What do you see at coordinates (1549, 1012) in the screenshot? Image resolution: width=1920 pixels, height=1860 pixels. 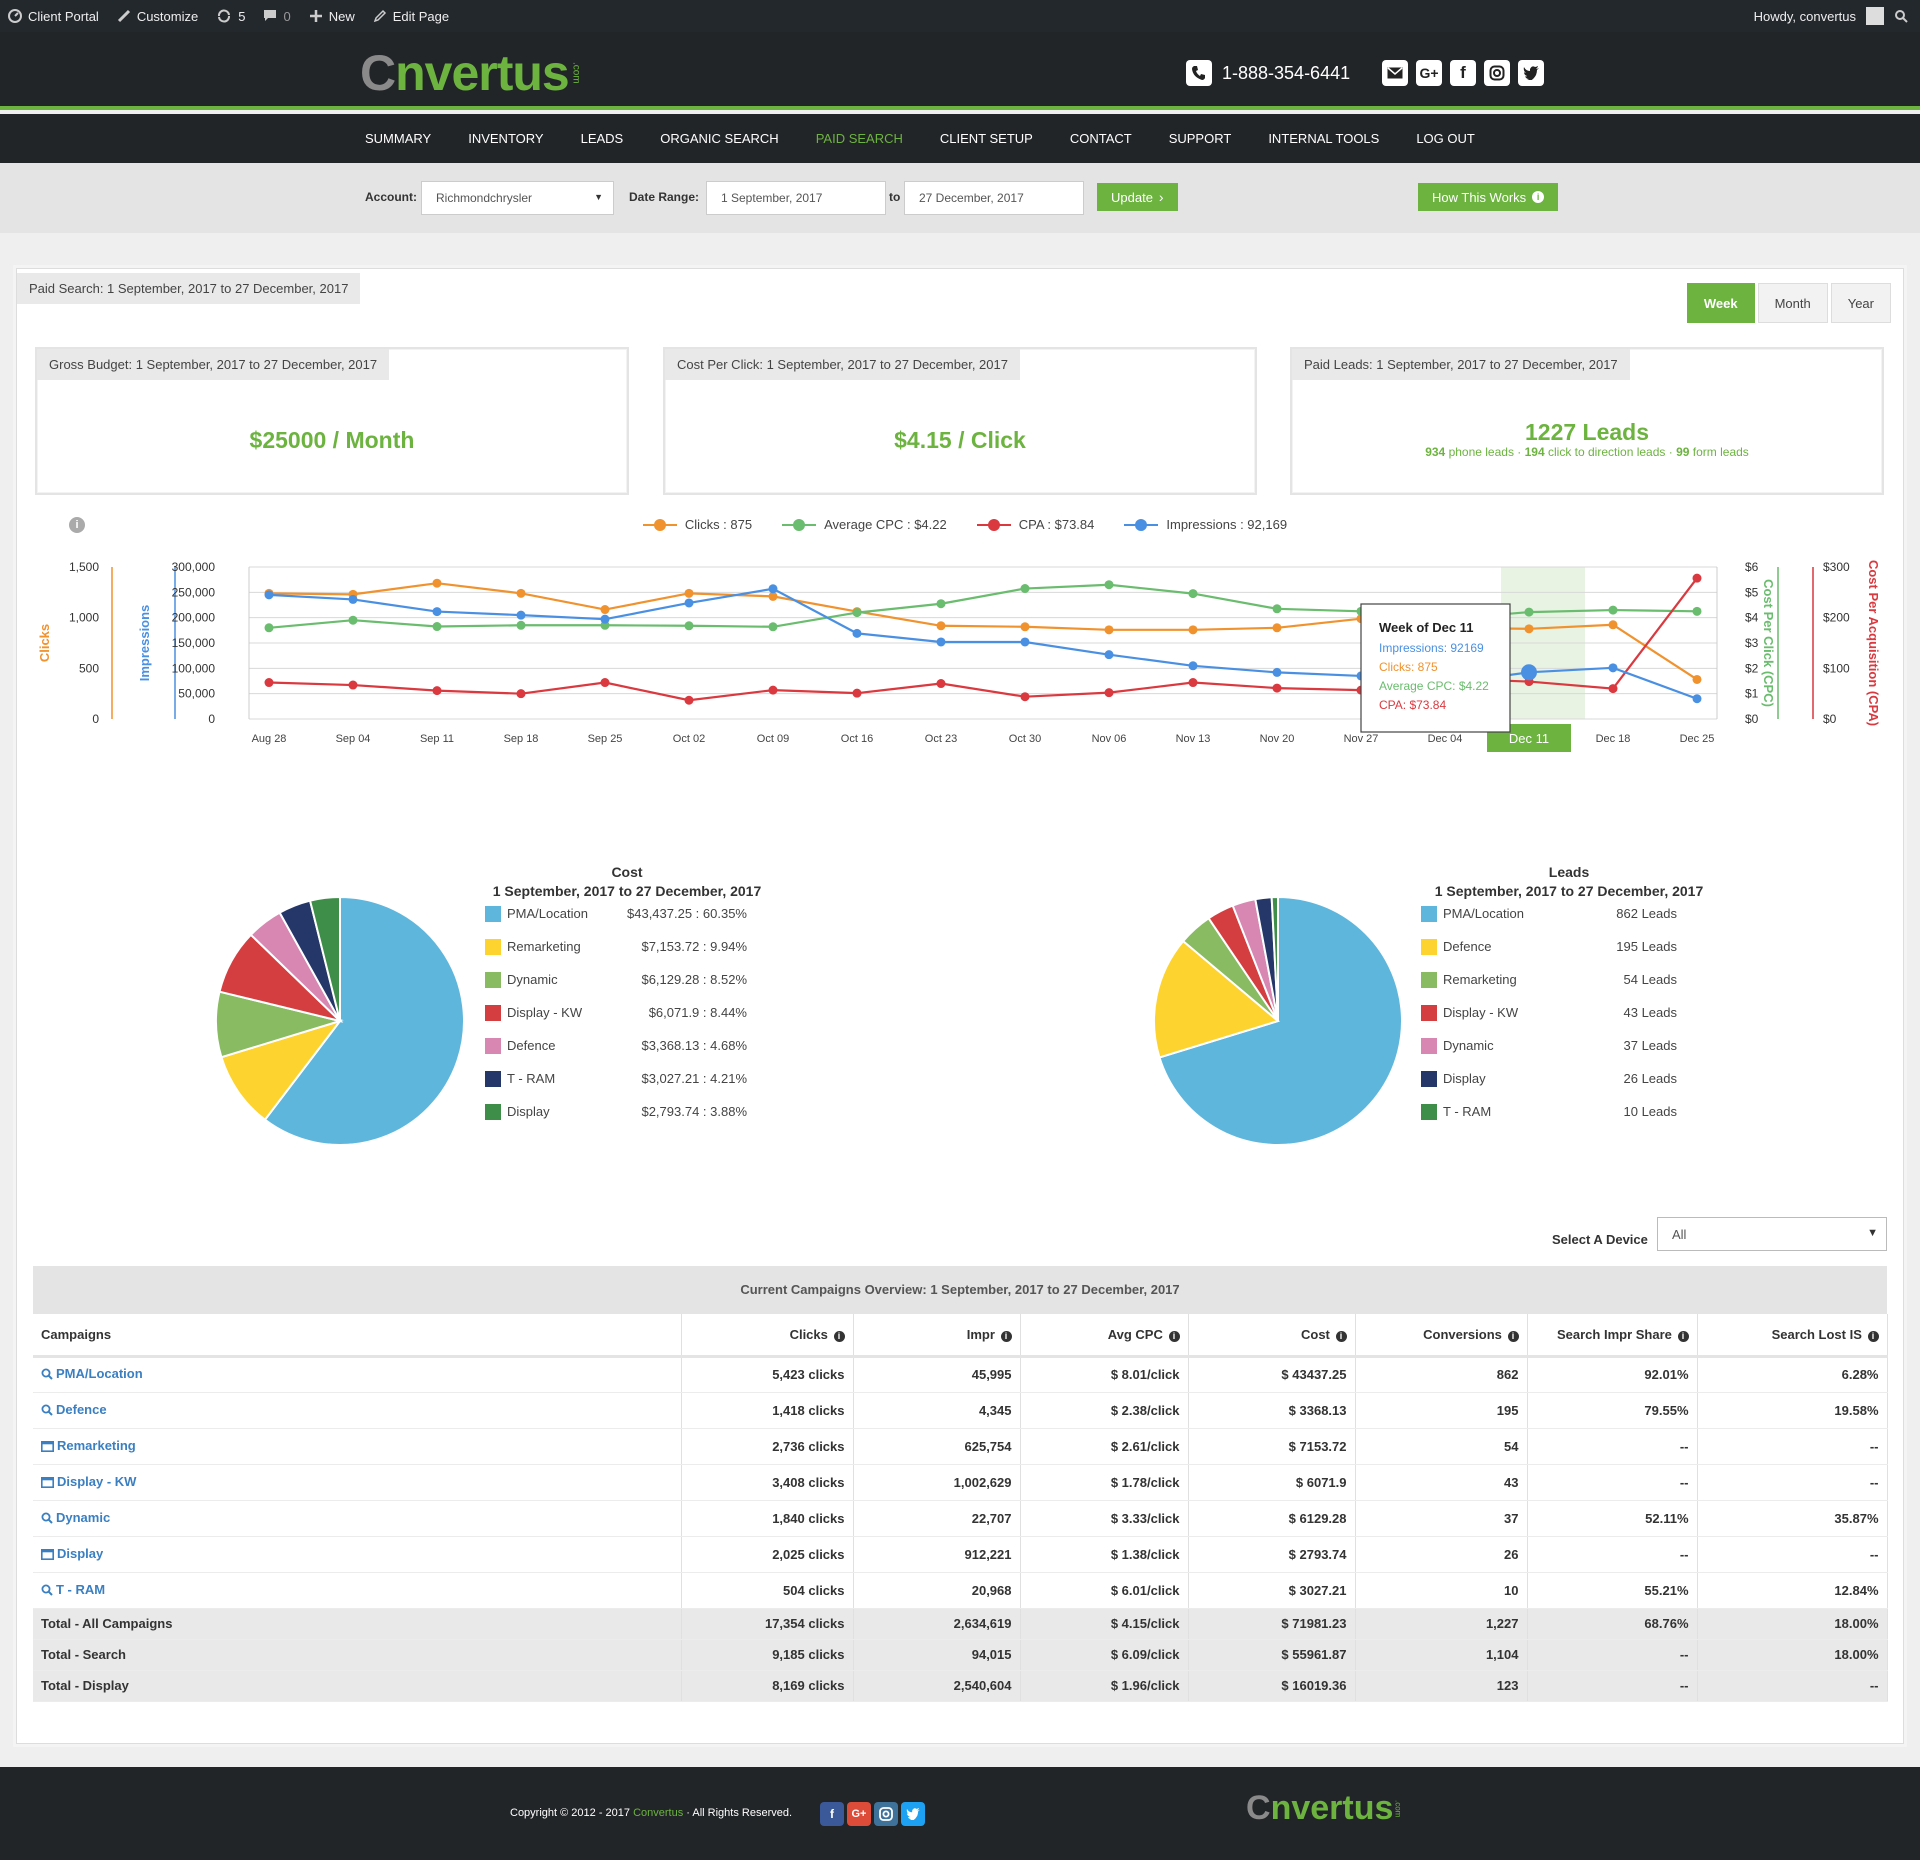 I see `pie-legend-item: Display - KW 43 Leads` at bounding box center [1549, 1012].